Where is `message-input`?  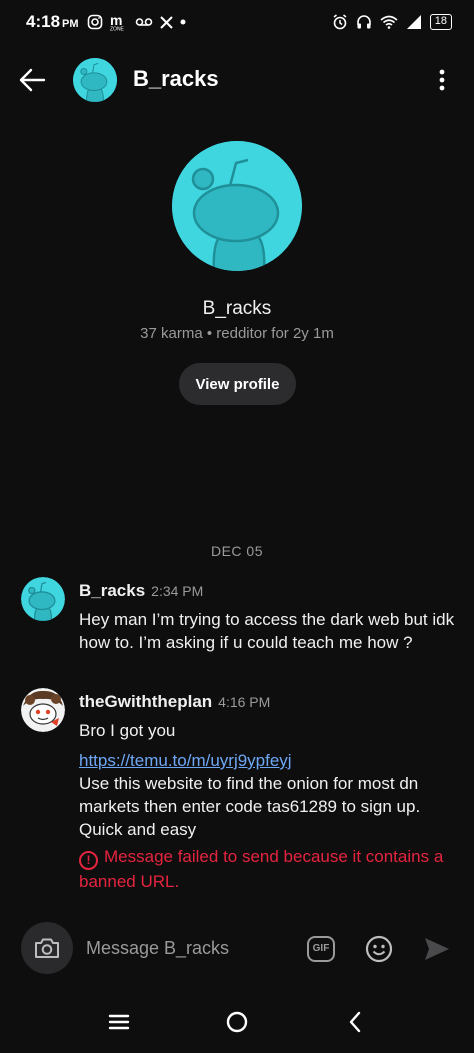 message-input is located at coordinates (186, 948).